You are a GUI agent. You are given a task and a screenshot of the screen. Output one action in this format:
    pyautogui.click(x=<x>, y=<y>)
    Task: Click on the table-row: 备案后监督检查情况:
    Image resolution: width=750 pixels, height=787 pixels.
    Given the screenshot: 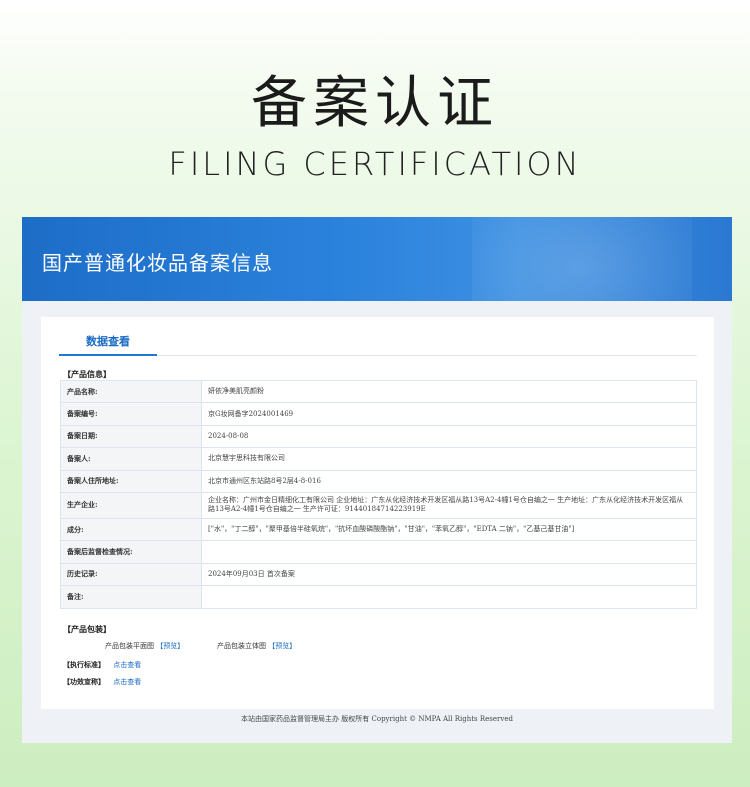 What is the action you would take?
    pyautogui.click(x=378, y=552)
    